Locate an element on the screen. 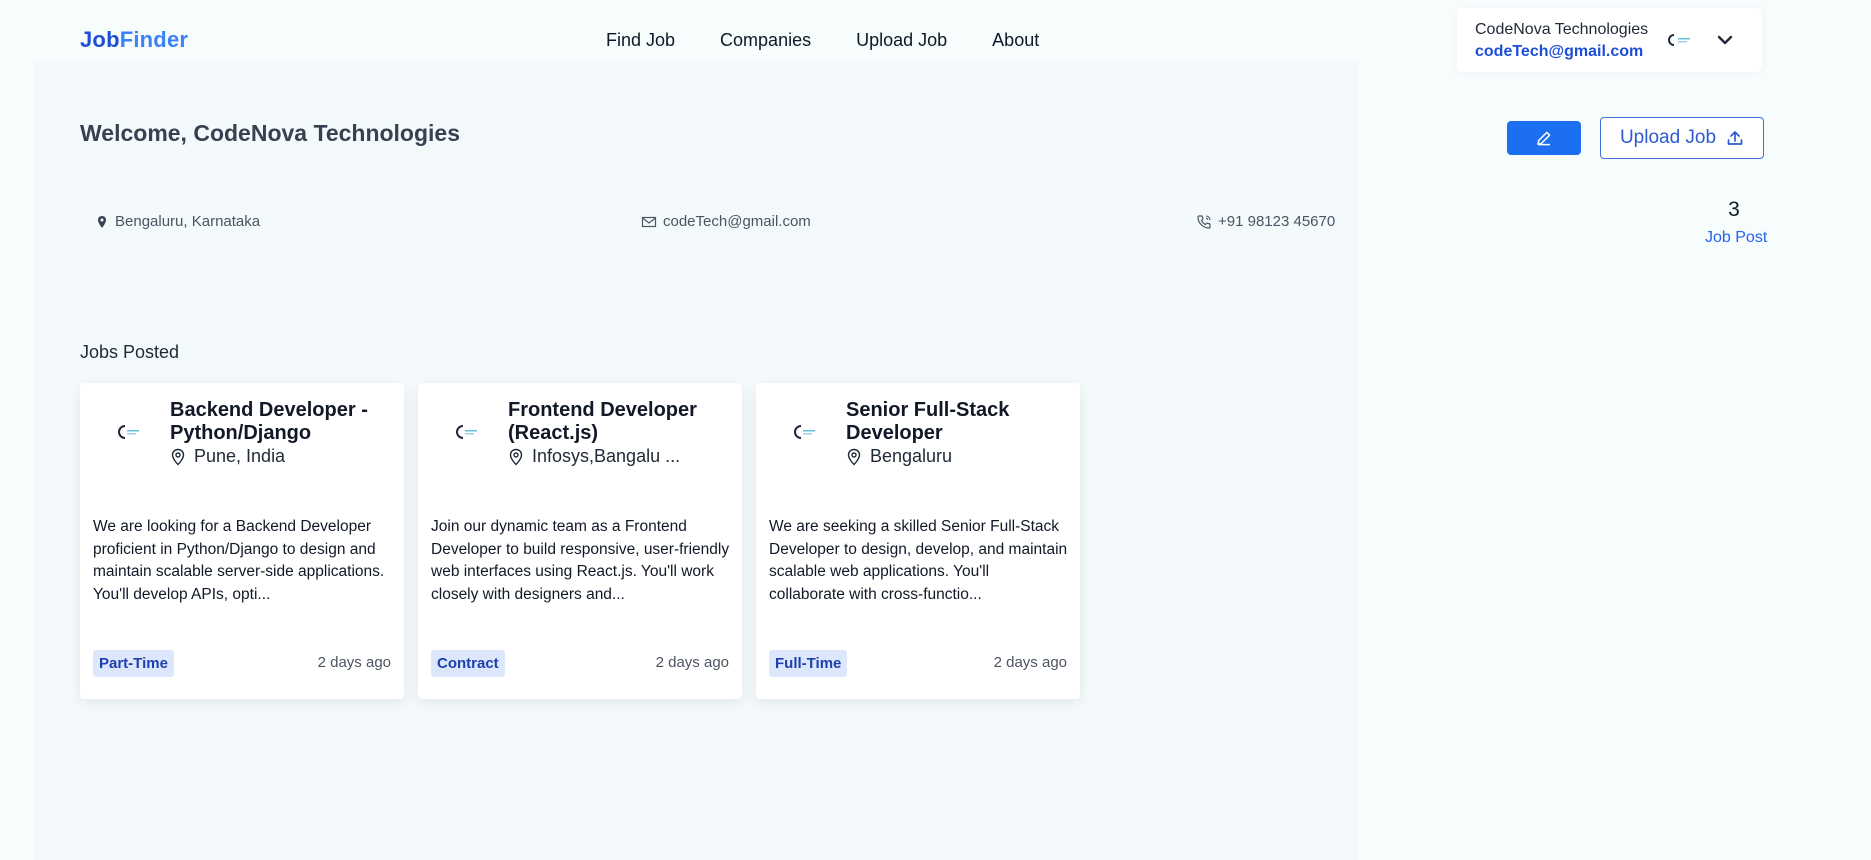  edit-profile-button is located at coordinates (1544, 138).